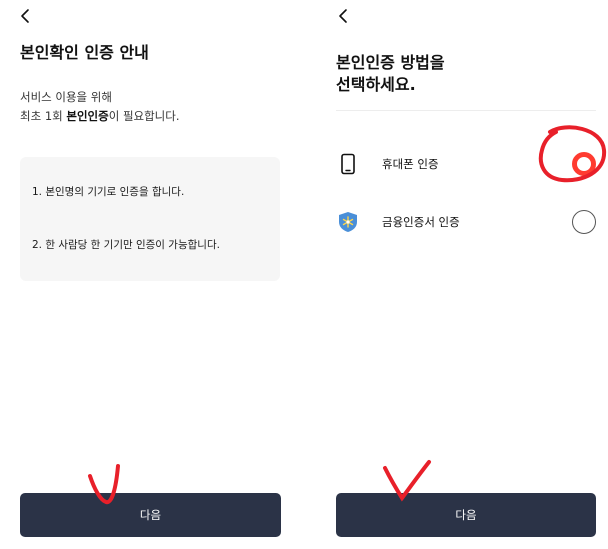 This screenshot has height=549, width=608. What do you see at coordinates (466, 110) in the screenshot?
I see `divider` at bounding box center [466, 110].